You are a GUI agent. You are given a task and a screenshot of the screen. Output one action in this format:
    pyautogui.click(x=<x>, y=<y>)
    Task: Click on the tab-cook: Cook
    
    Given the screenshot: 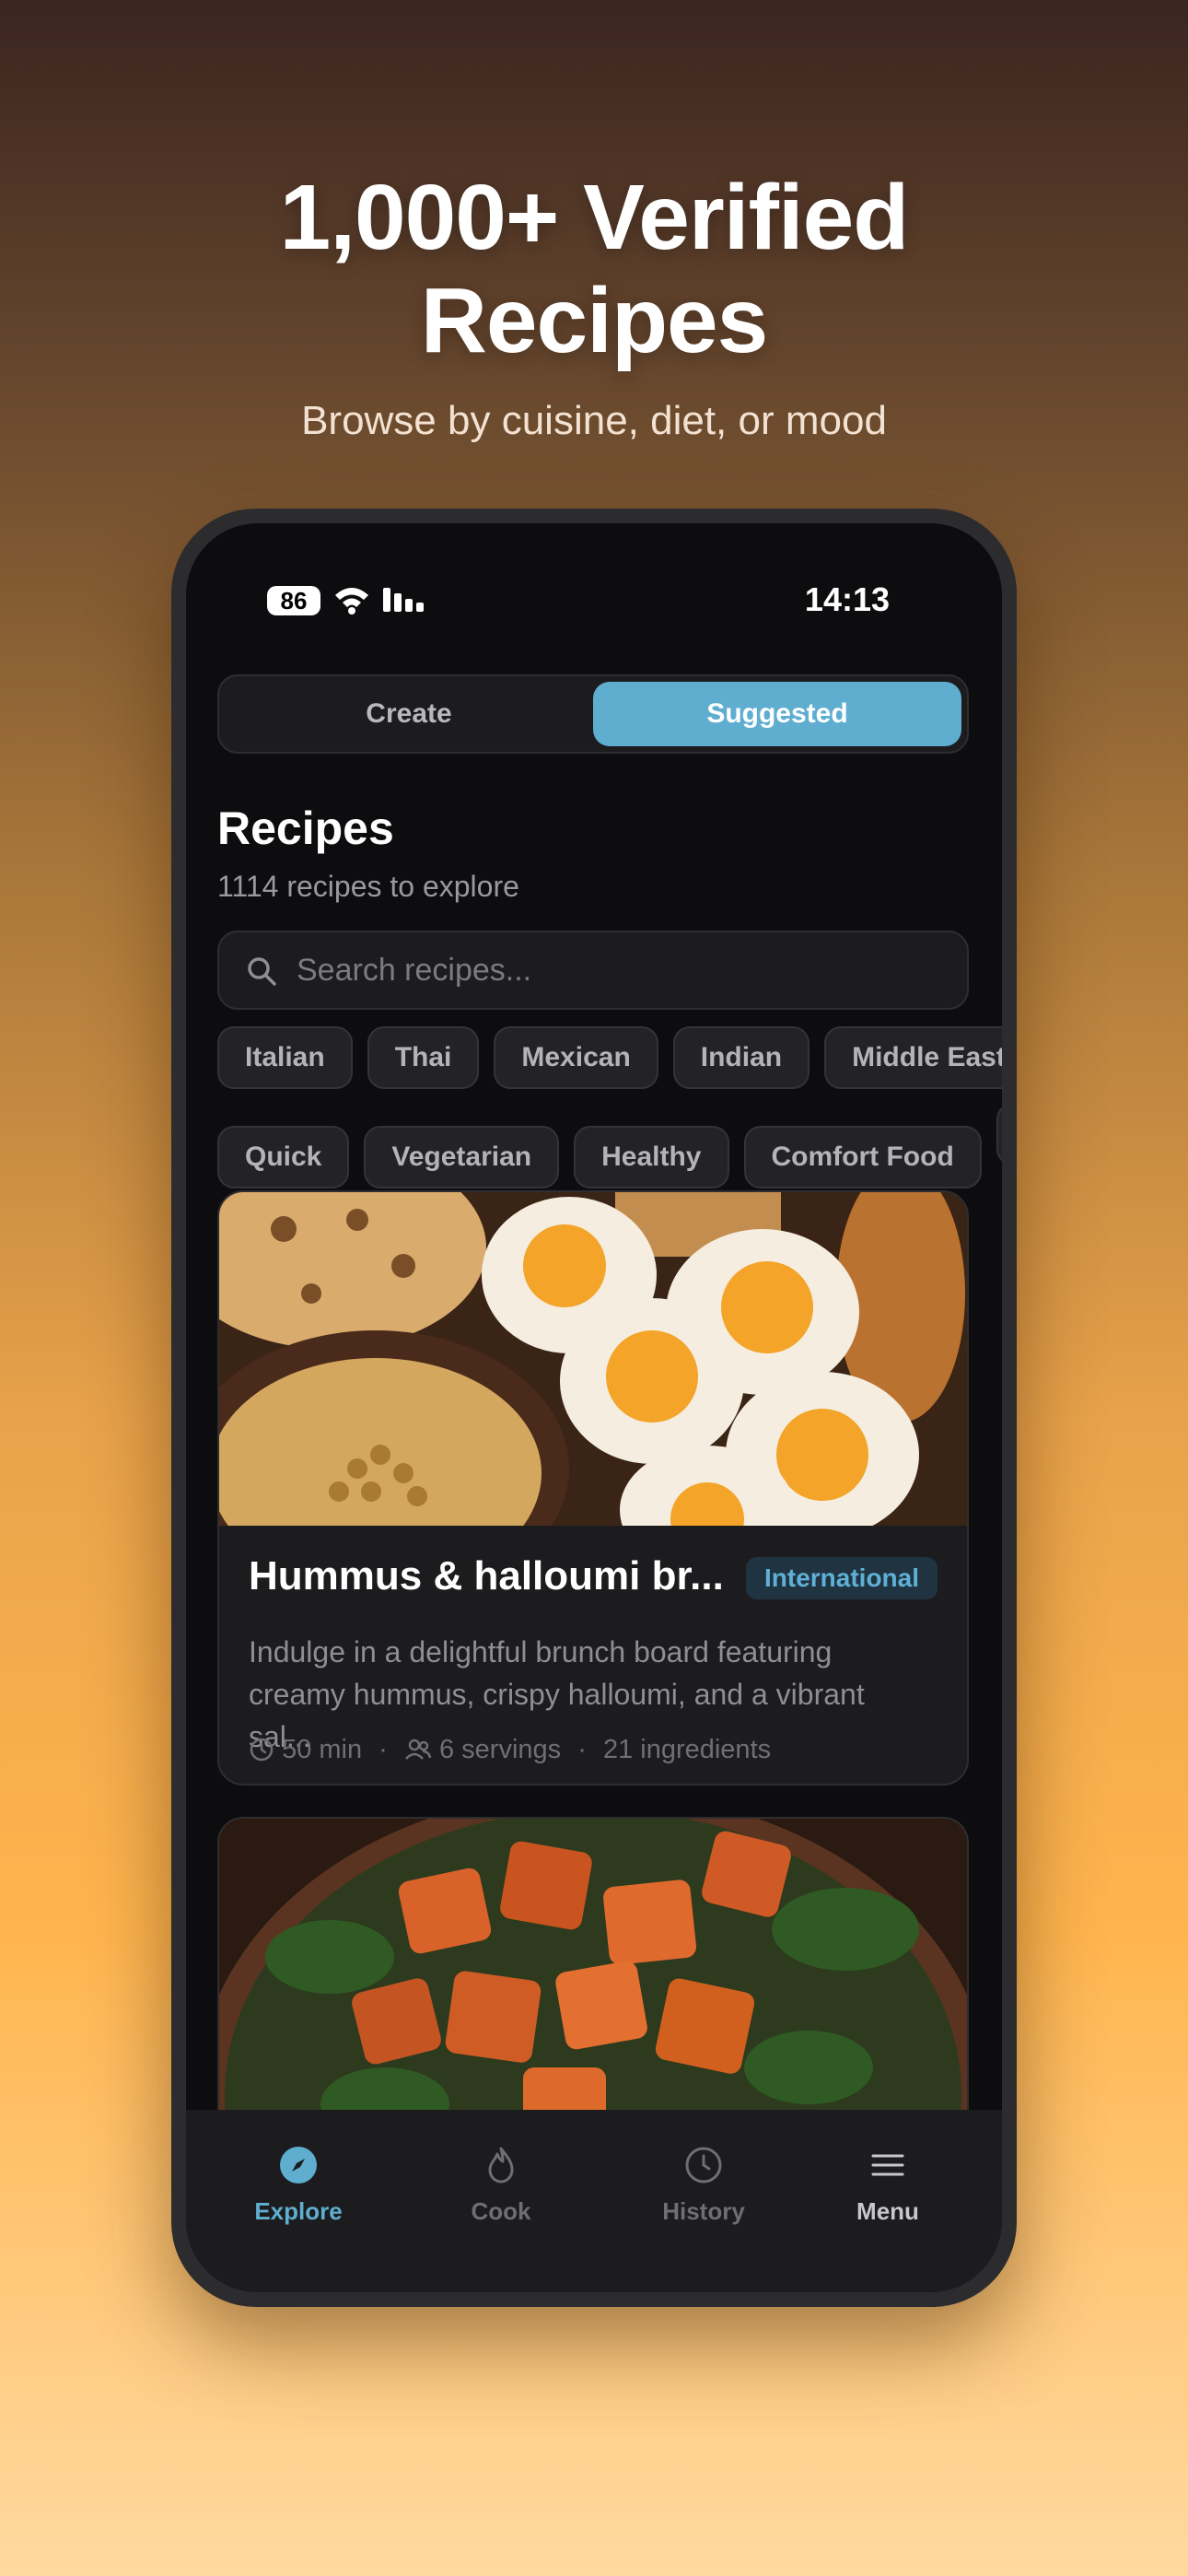 What is the action you would take?
    pyautogui.click(x=501, y=2185)
    